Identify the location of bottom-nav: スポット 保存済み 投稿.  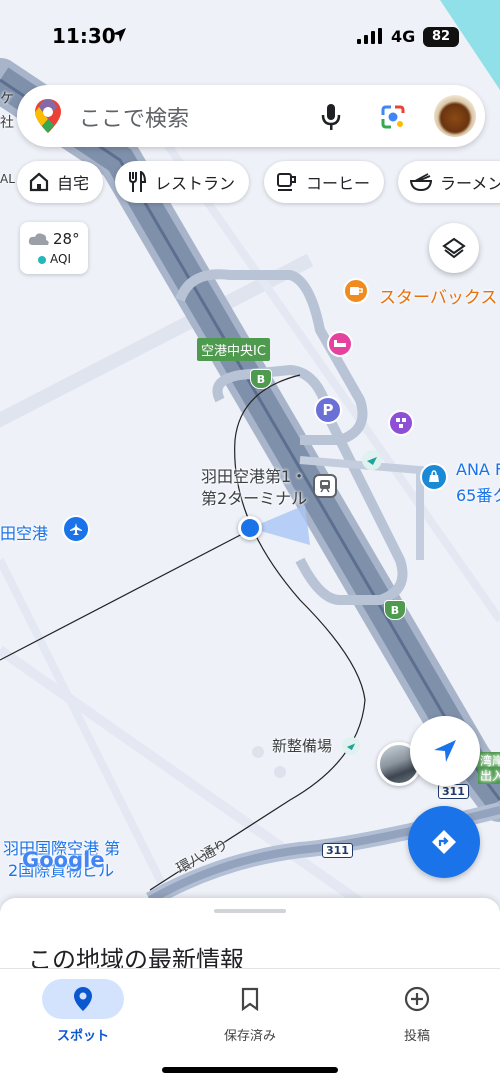
(250, 1026).